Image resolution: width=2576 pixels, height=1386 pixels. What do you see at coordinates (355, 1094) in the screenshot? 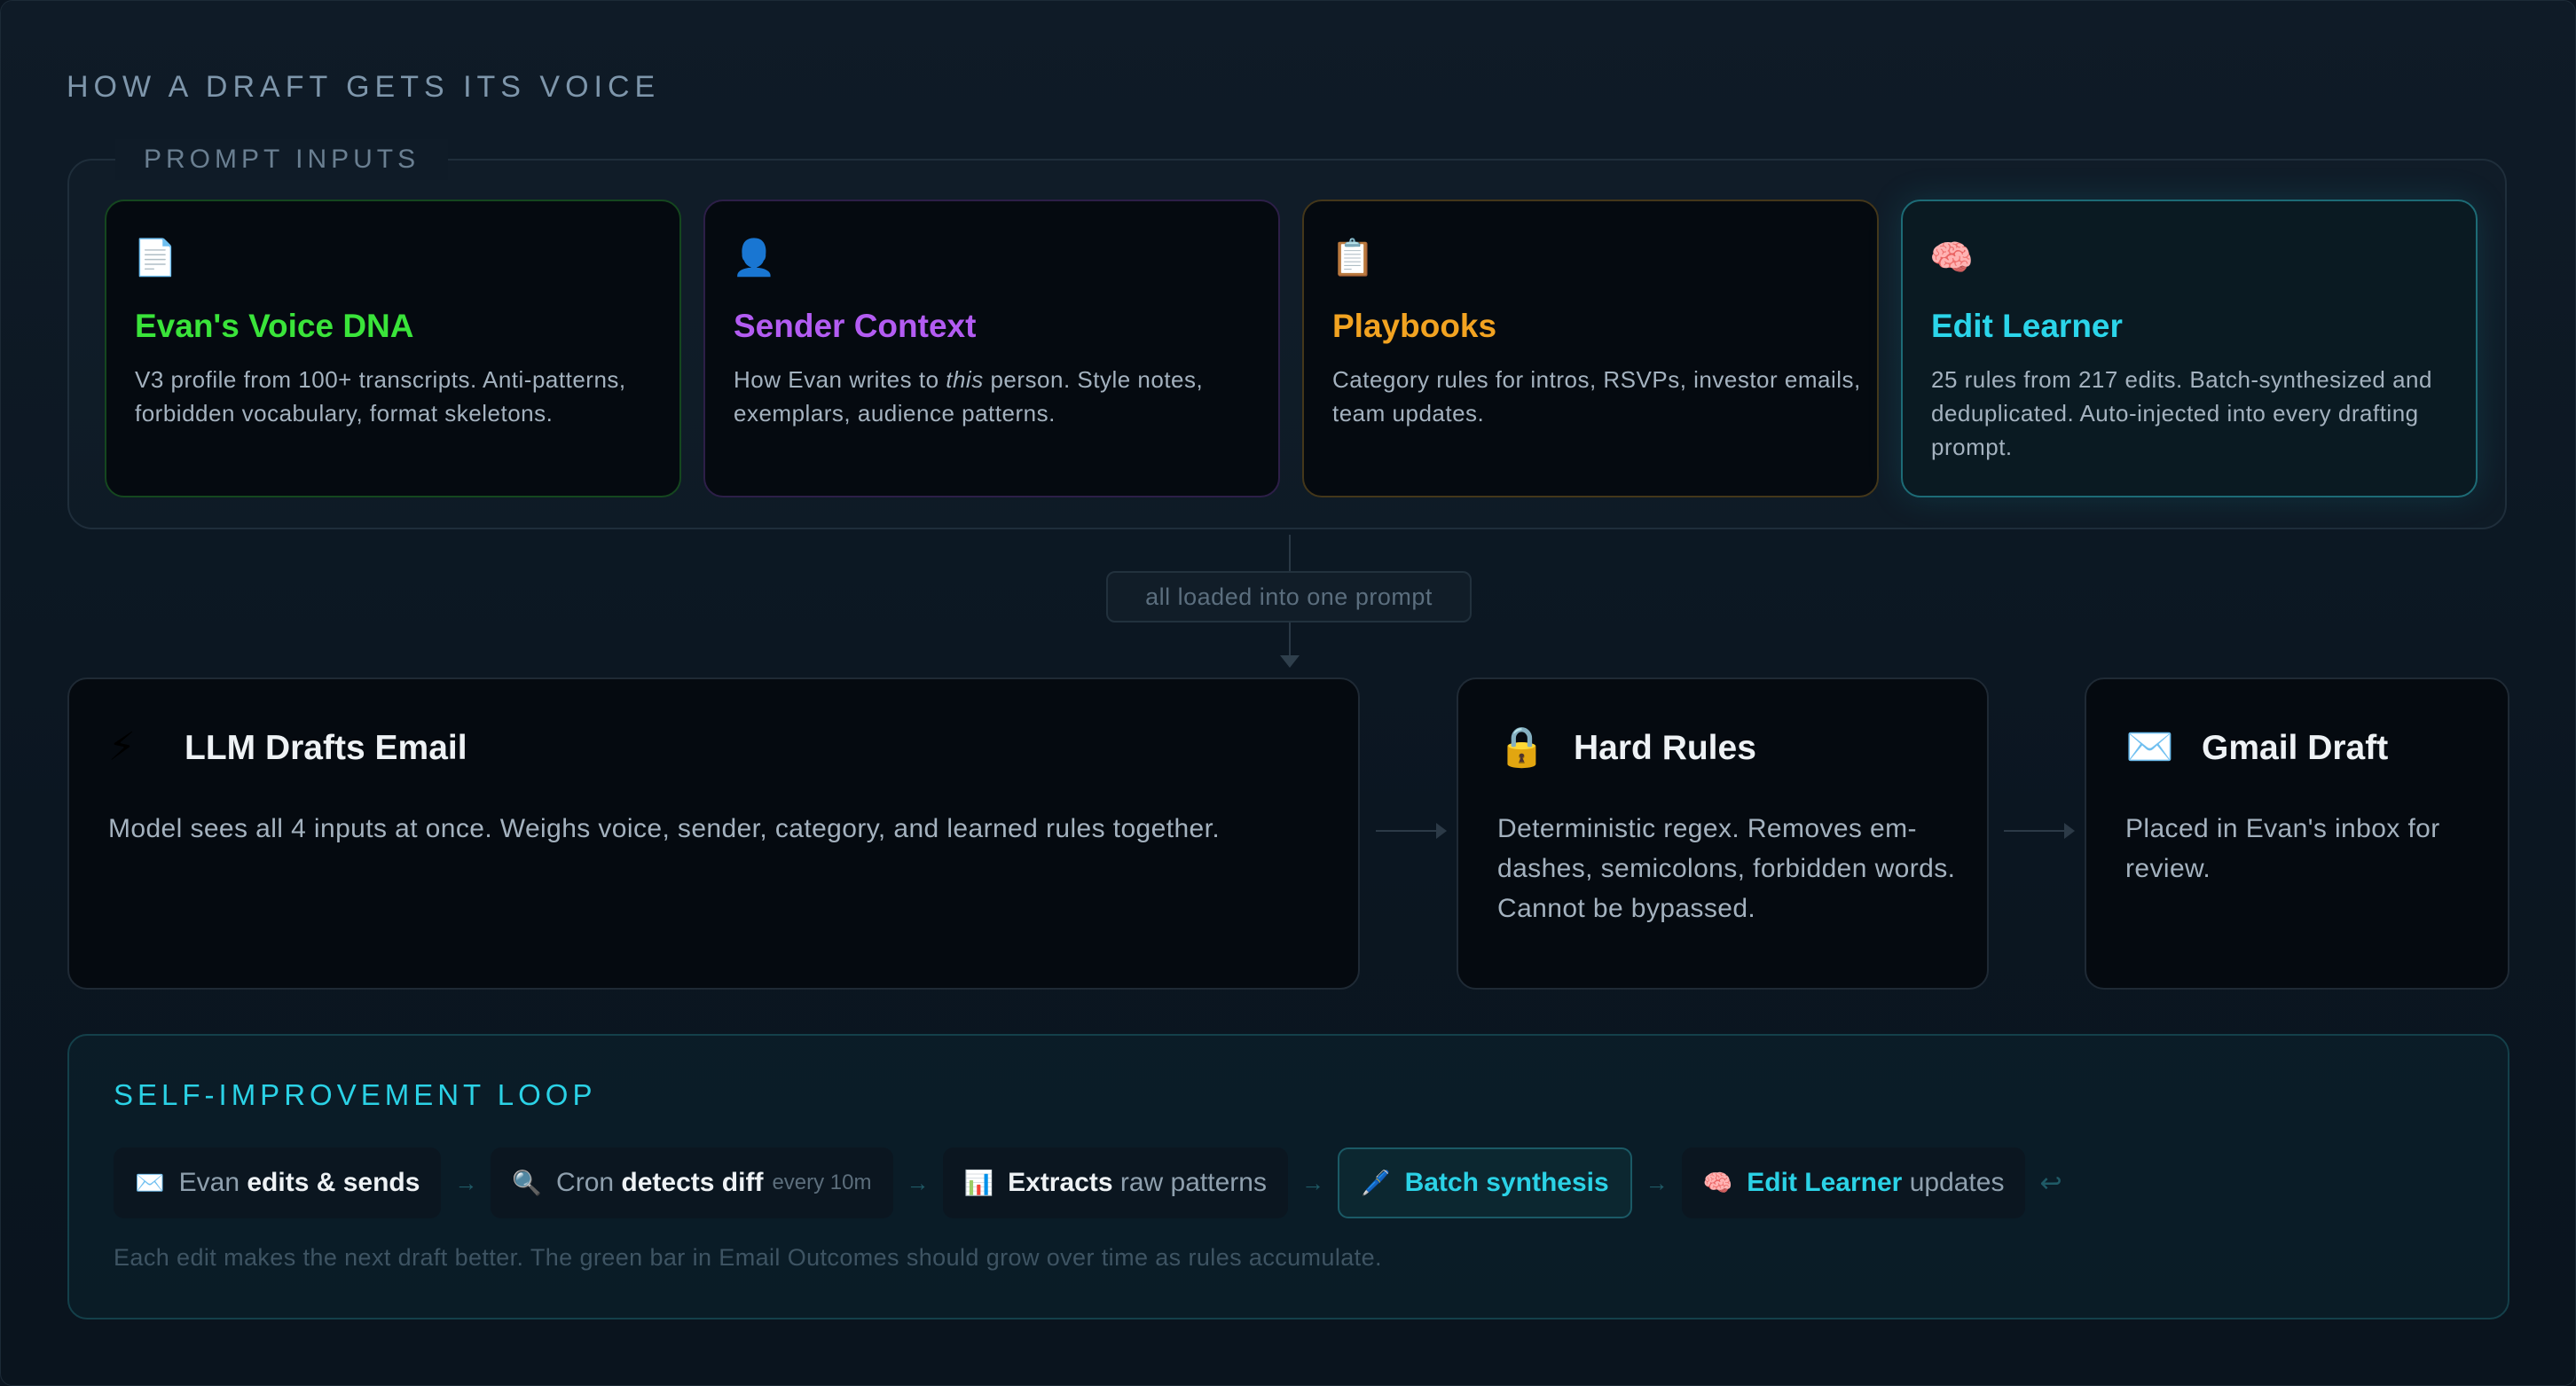
I see `loop-title: SELF-IMPROVEMENT LOOP` at bounding box center [355, 1094].